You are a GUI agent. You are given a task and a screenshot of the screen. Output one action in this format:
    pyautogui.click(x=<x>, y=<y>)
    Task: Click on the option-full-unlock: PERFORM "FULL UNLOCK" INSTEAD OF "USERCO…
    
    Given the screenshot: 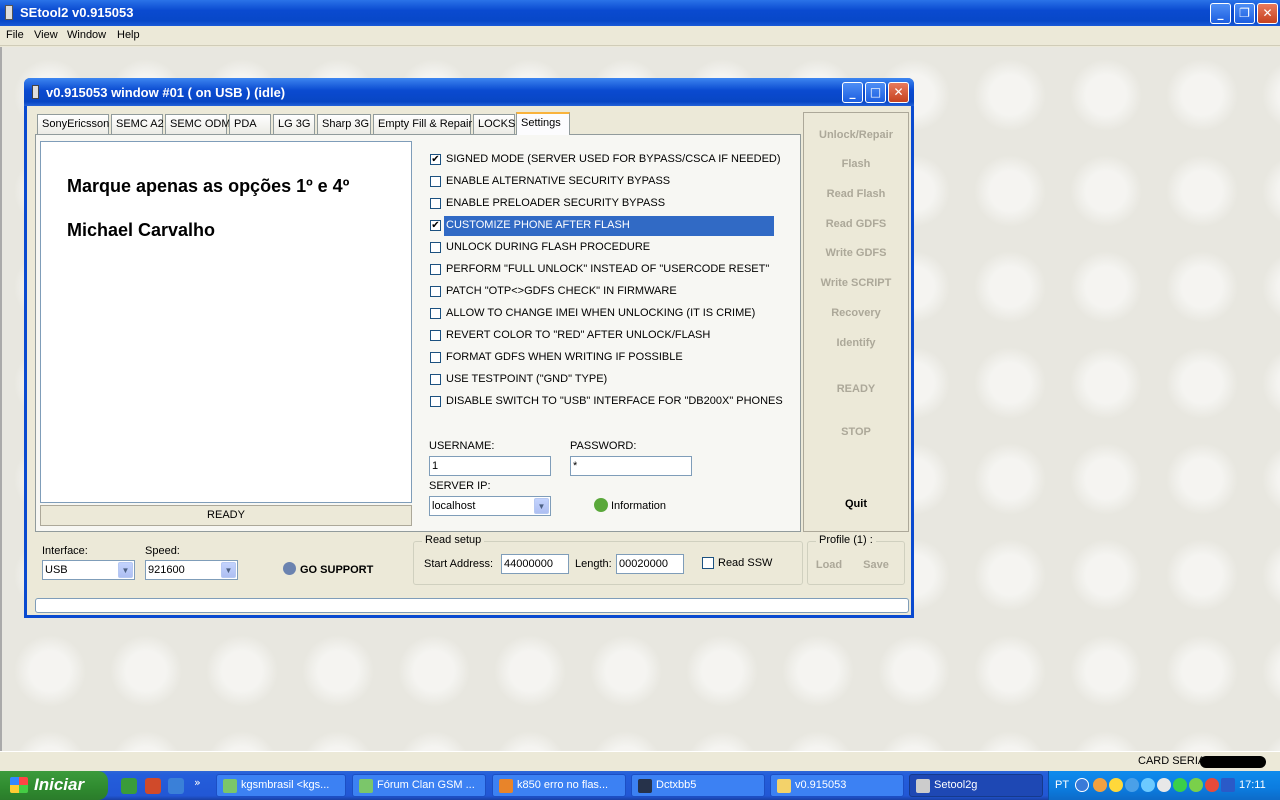 What is the action you would take?
    pyautogui.click(x=603, y=270)
    